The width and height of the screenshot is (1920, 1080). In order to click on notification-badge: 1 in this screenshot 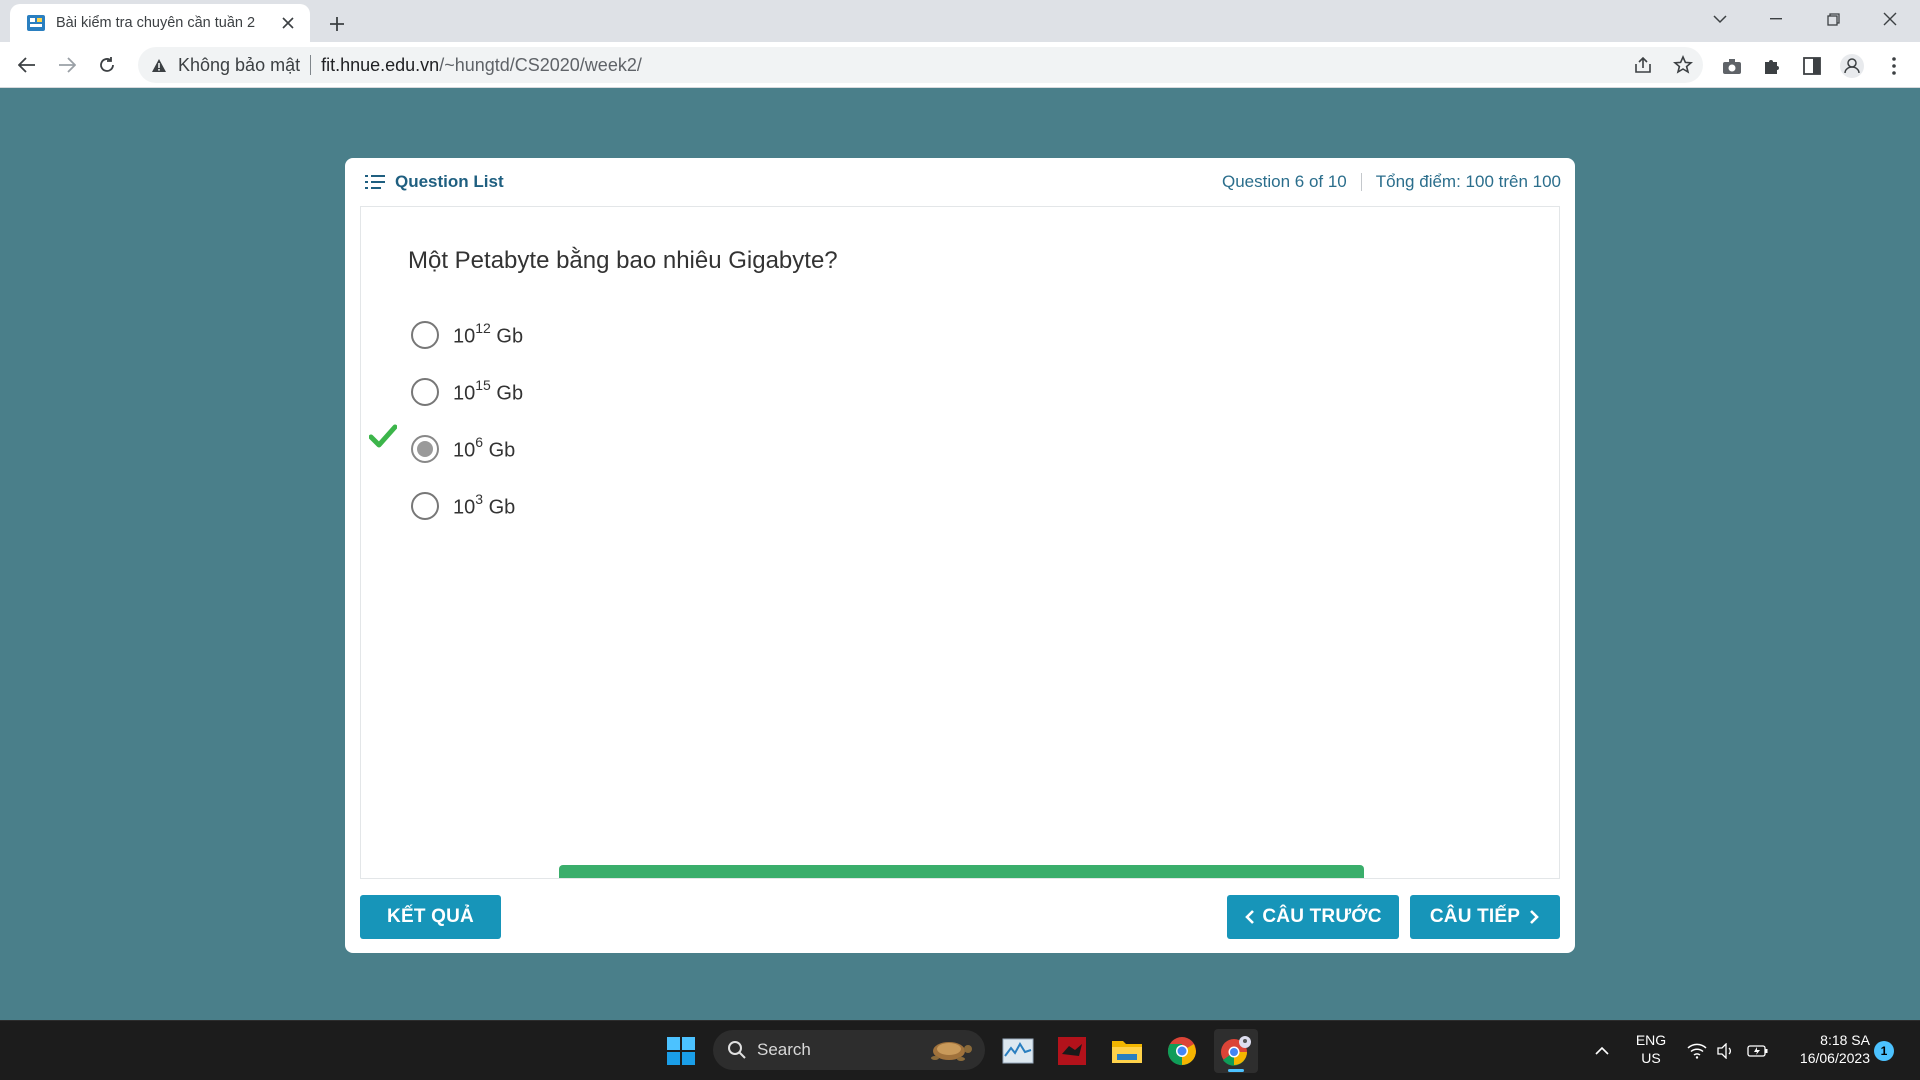, I will do `click(1884, 1051)`.